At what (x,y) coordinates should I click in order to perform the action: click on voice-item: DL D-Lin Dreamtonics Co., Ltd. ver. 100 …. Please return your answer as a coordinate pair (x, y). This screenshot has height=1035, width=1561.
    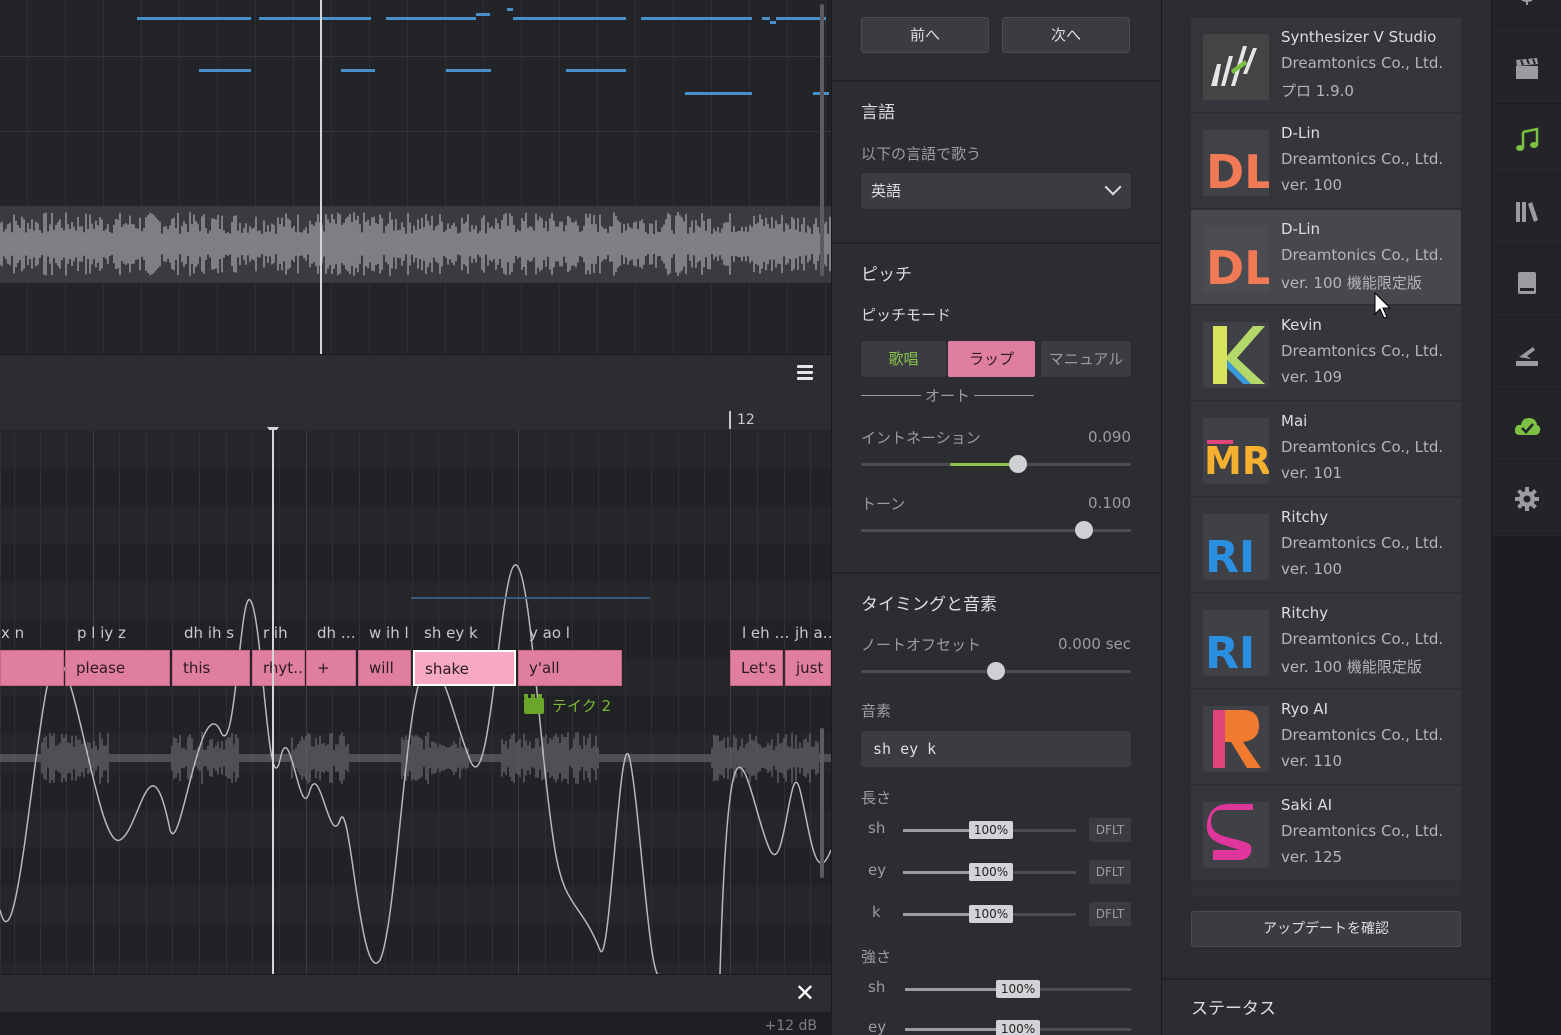
    Looking at the image, I should click on (1326, 257).